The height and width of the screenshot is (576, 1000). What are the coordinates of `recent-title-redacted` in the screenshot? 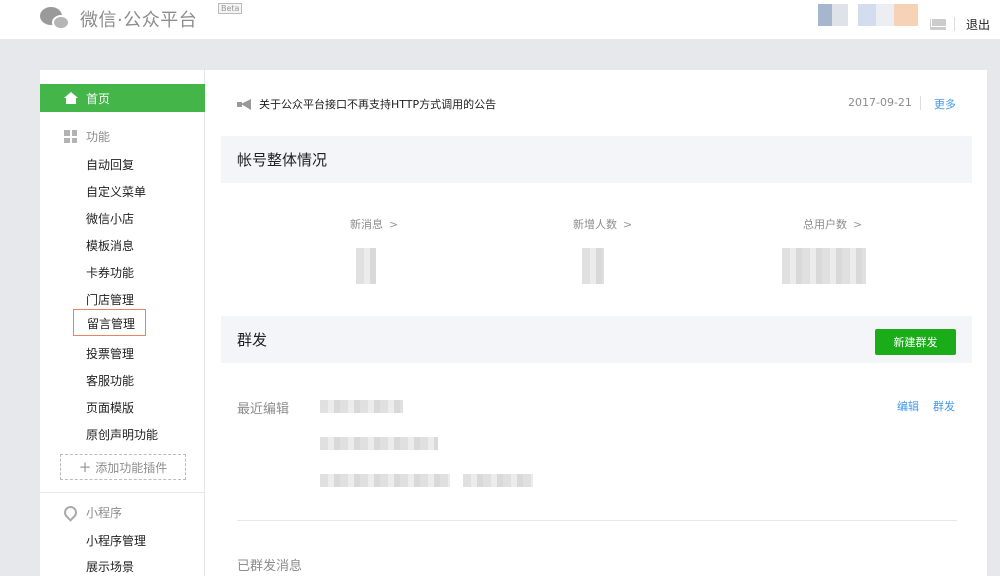 It's located at (361, 406).